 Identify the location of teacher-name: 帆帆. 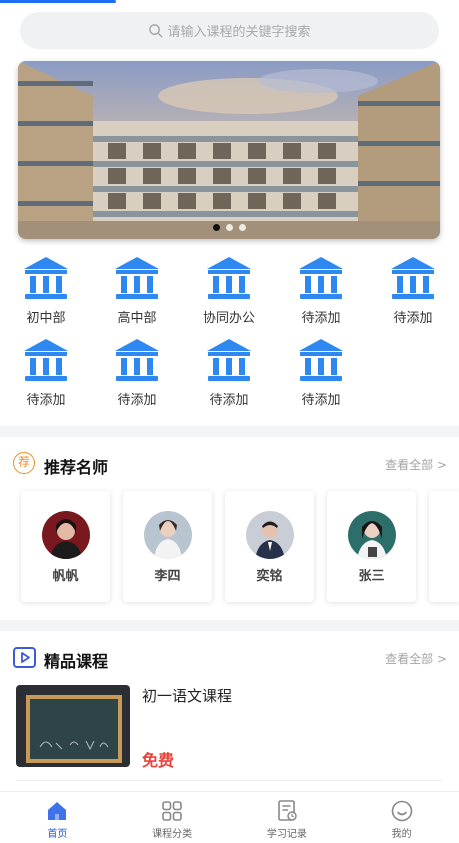
(65, 576).